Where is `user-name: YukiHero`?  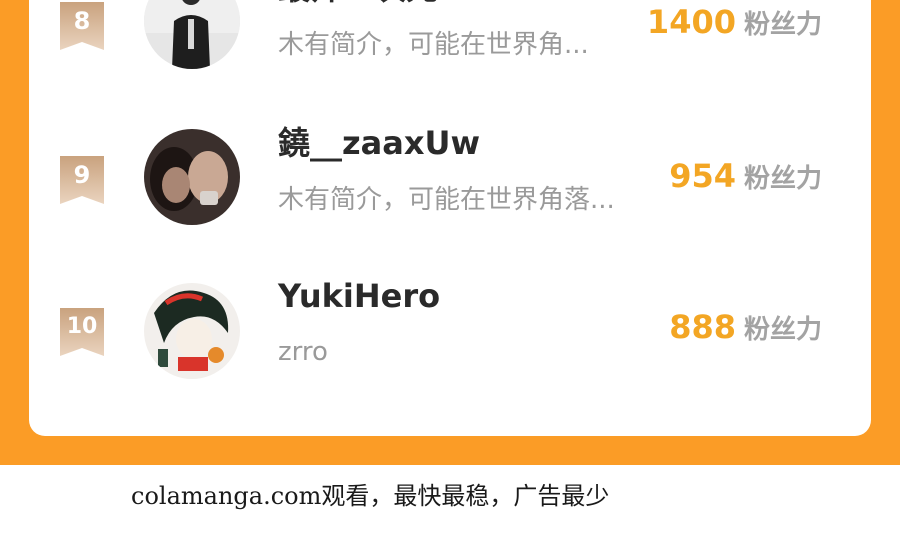
user-name: YukiHero is located at coordinates (359, 296).